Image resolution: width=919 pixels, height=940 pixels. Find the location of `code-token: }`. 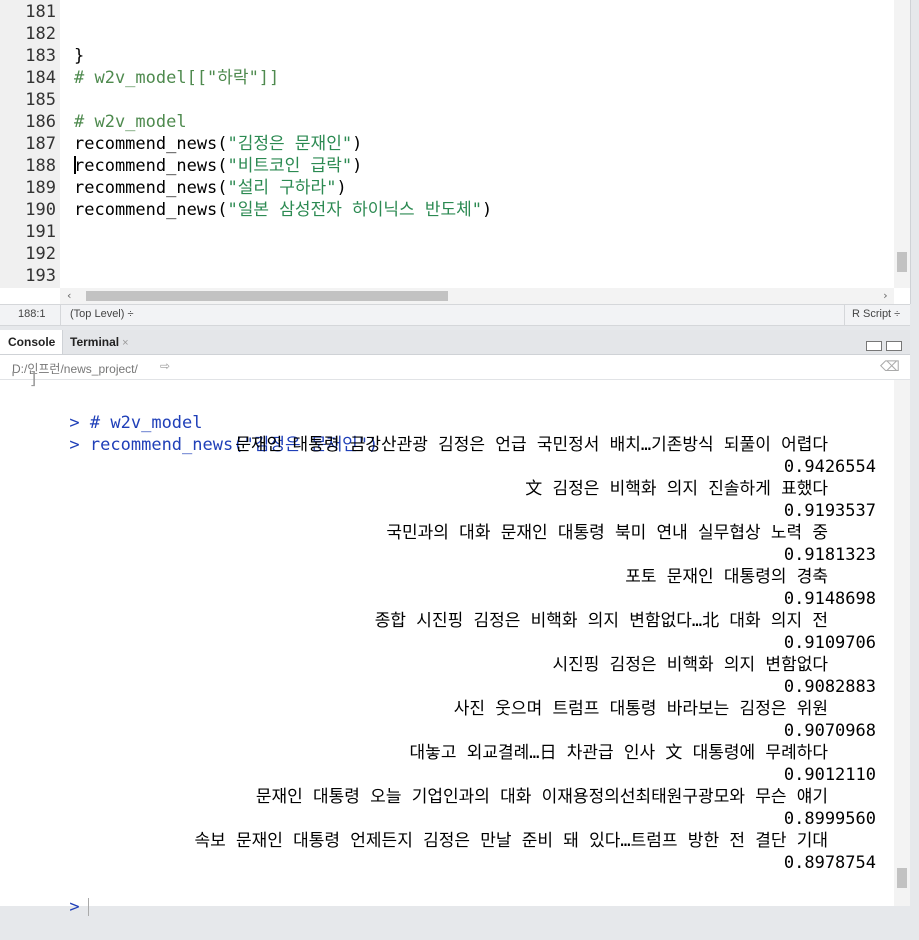

code-token: } is located at coordinates (79, 56).